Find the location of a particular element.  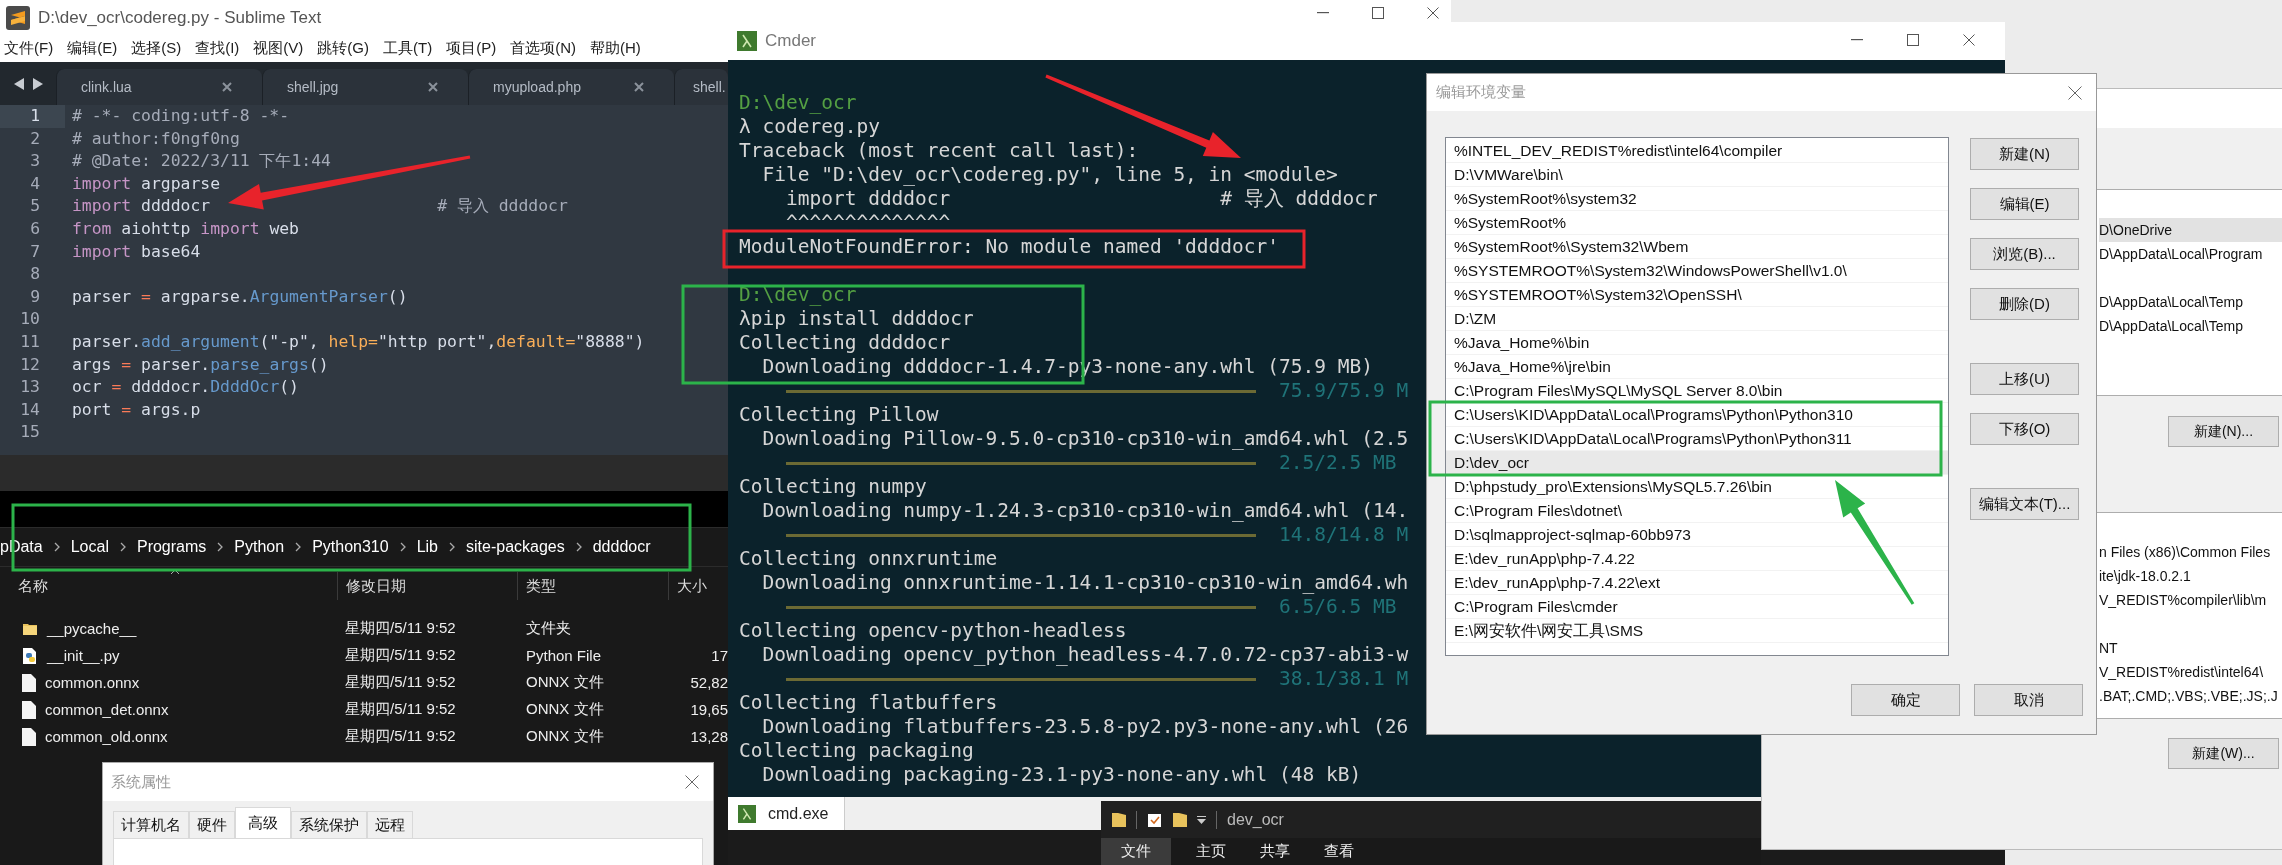

terminal-line: ModuleNotFoundError: No module named 'ddddocr' is located at coordinates (1010, 247).